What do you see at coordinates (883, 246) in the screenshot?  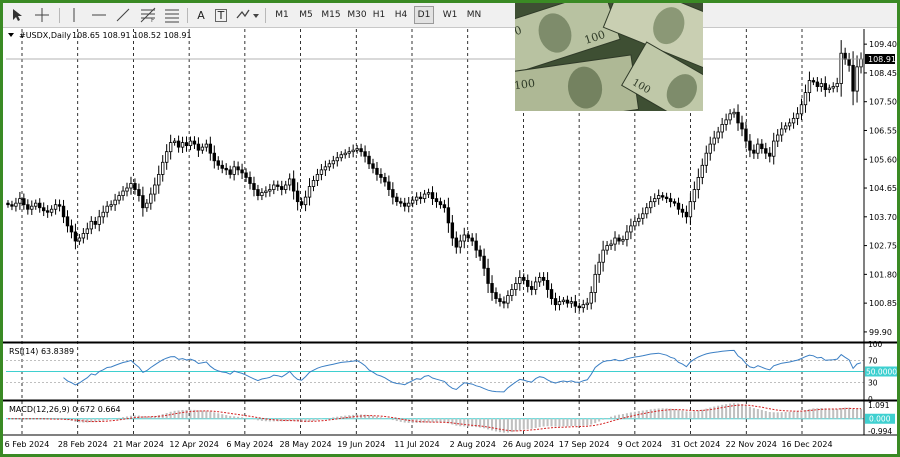 I see `y-tick-label: 102.75` at bounding box center [883, 246].